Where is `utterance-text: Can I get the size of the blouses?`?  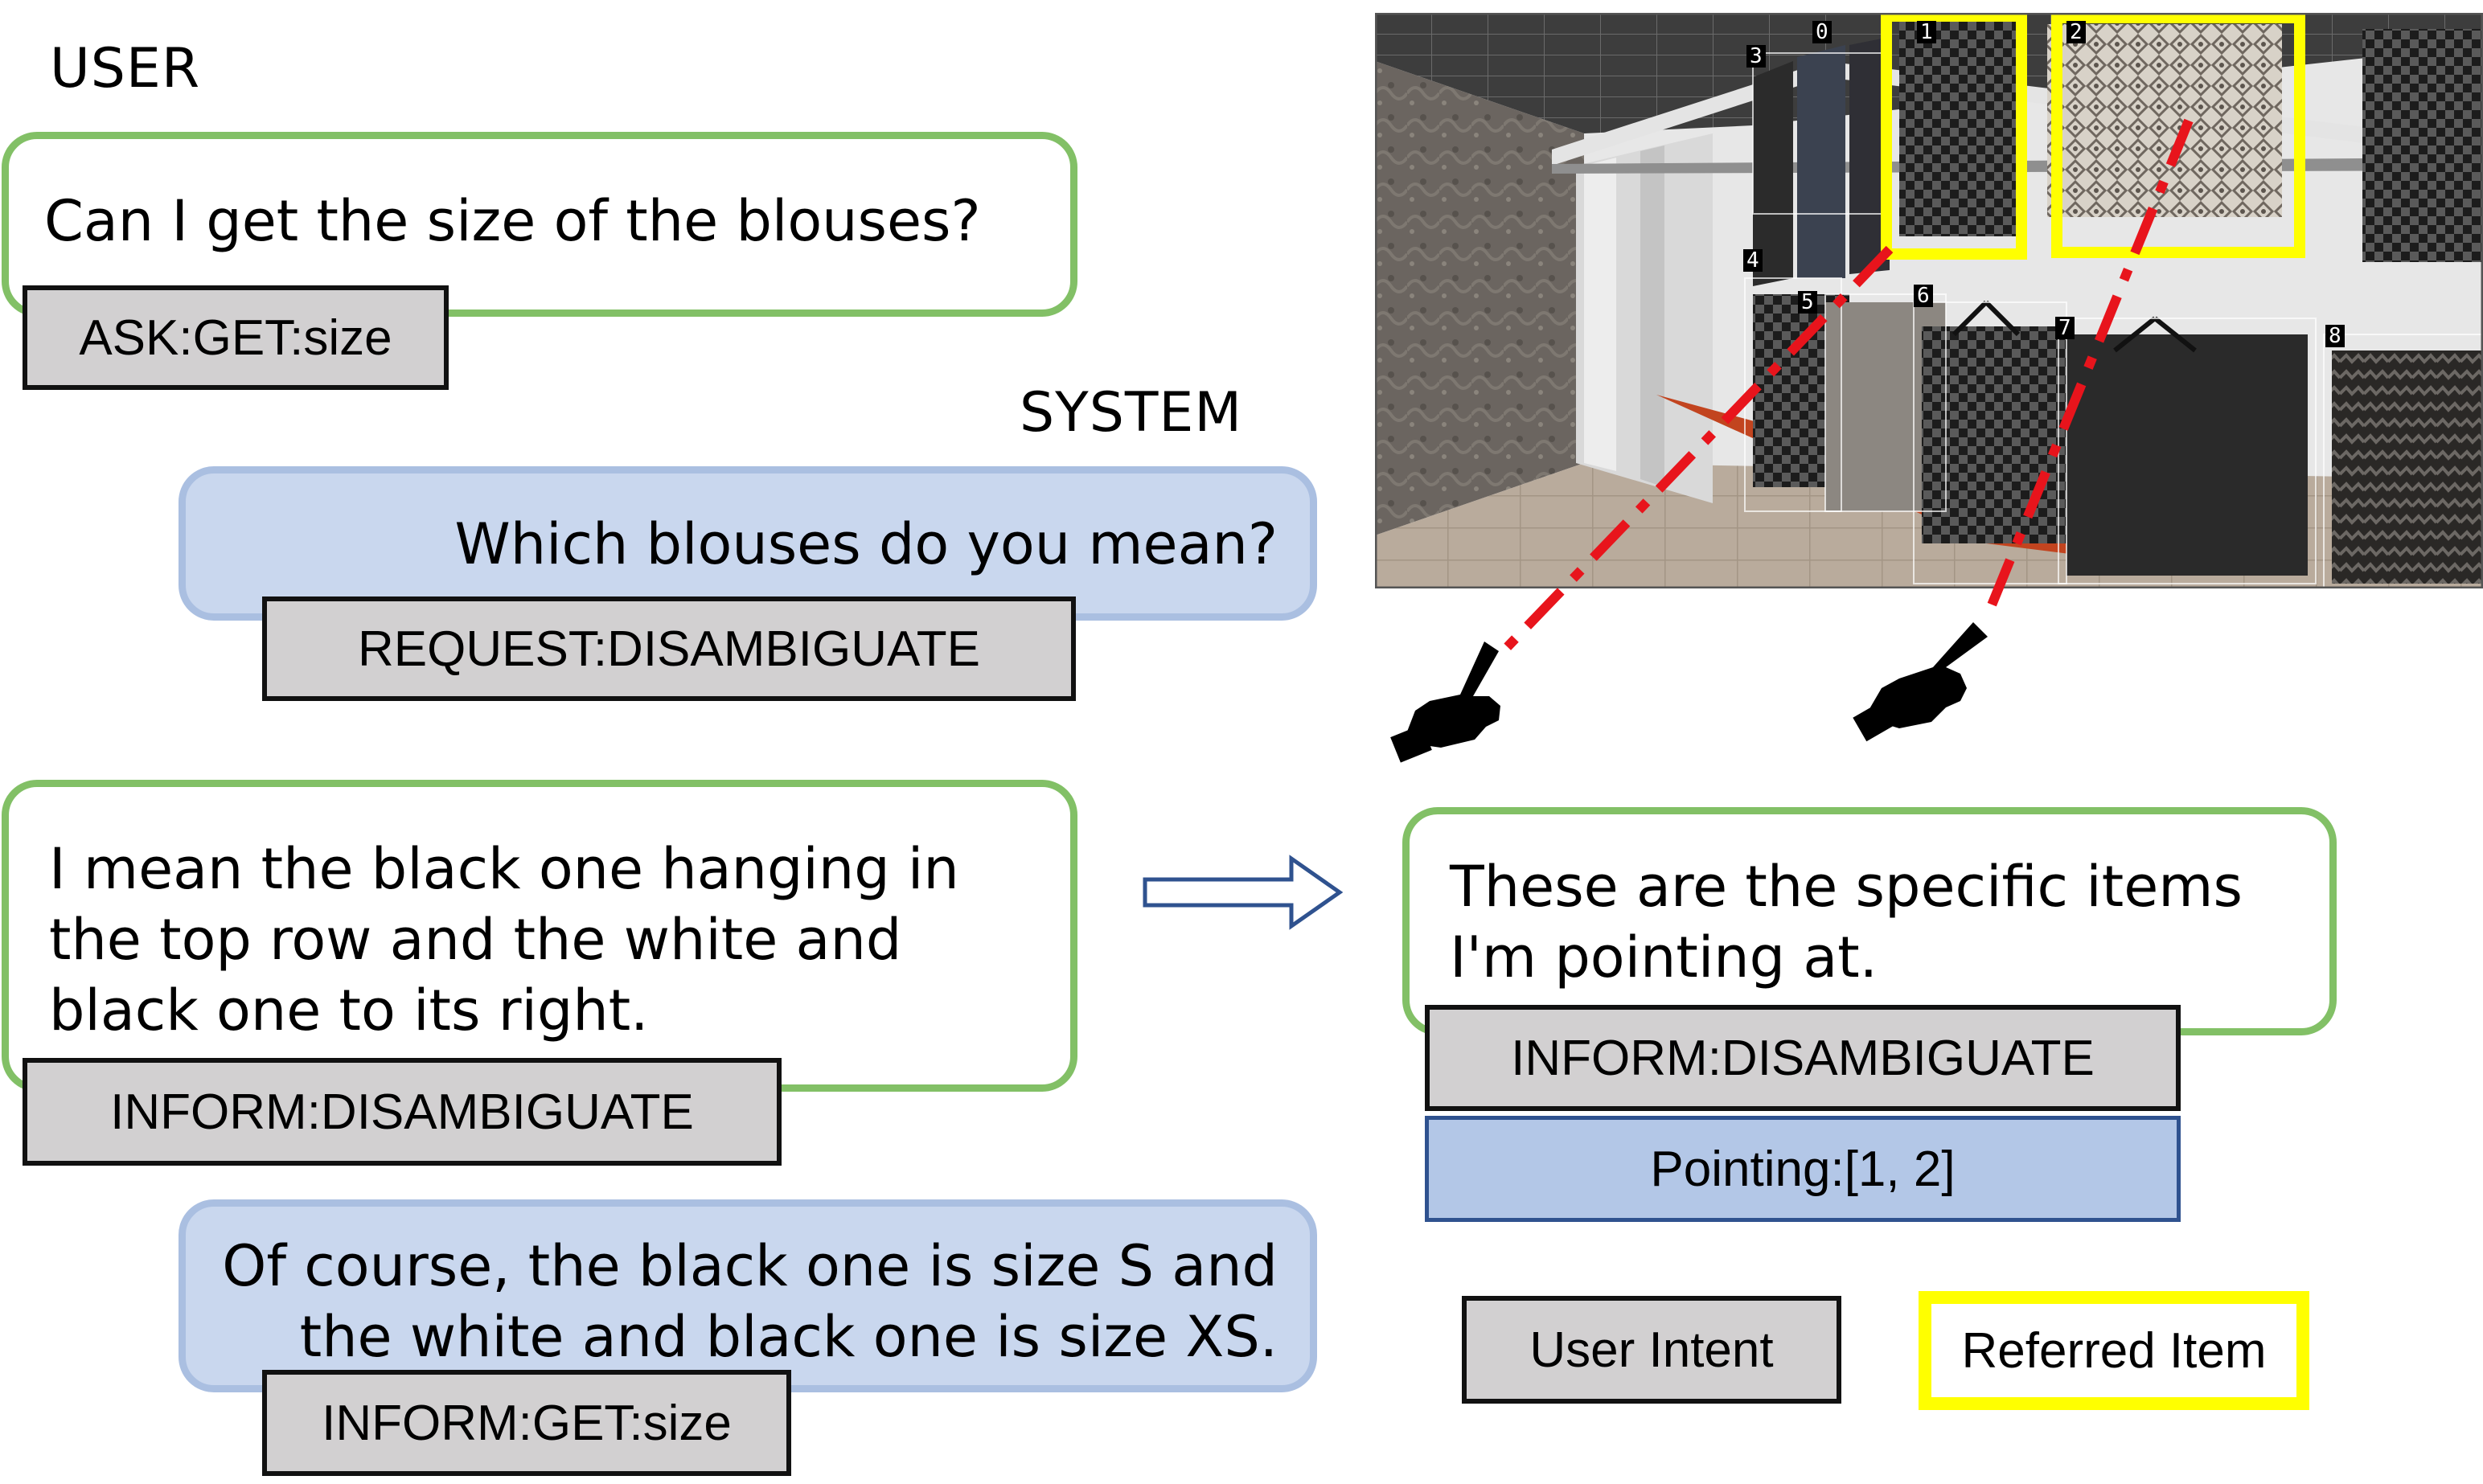 utterance-text: Can I get the size of the blouses? is located at coordinates (512, 221).